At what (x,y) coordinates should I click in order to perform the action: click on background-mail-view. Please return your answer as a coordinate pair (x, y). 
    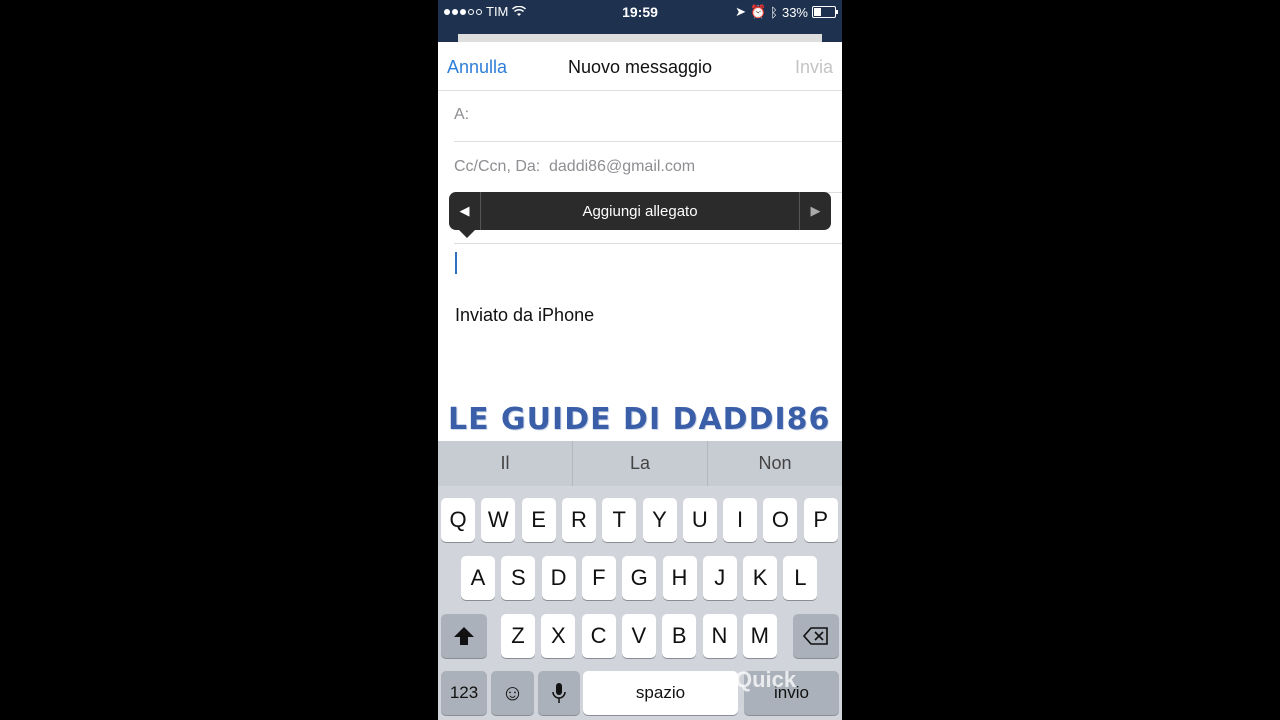
    Looking at the image, I should click on (640, 33).